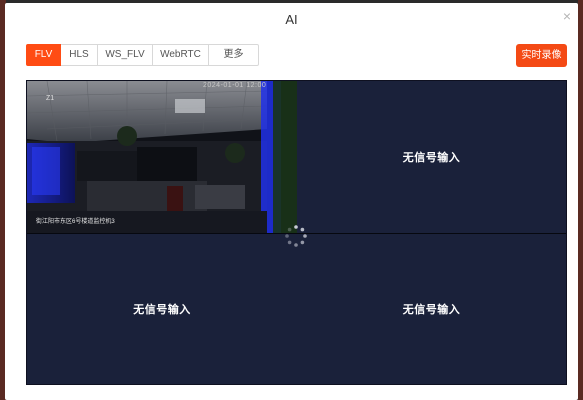 The width and height of the screenshot is (583, 400). Describe the element at coordinates (296, 236) in the screenshot. I see `loading-spinner-icon` at that location.